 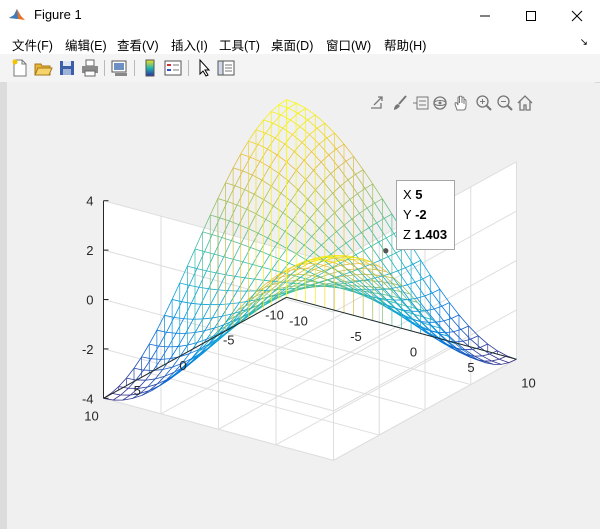 I want to click on data-tip-x-row: X 5, so click(x=413, y=194).